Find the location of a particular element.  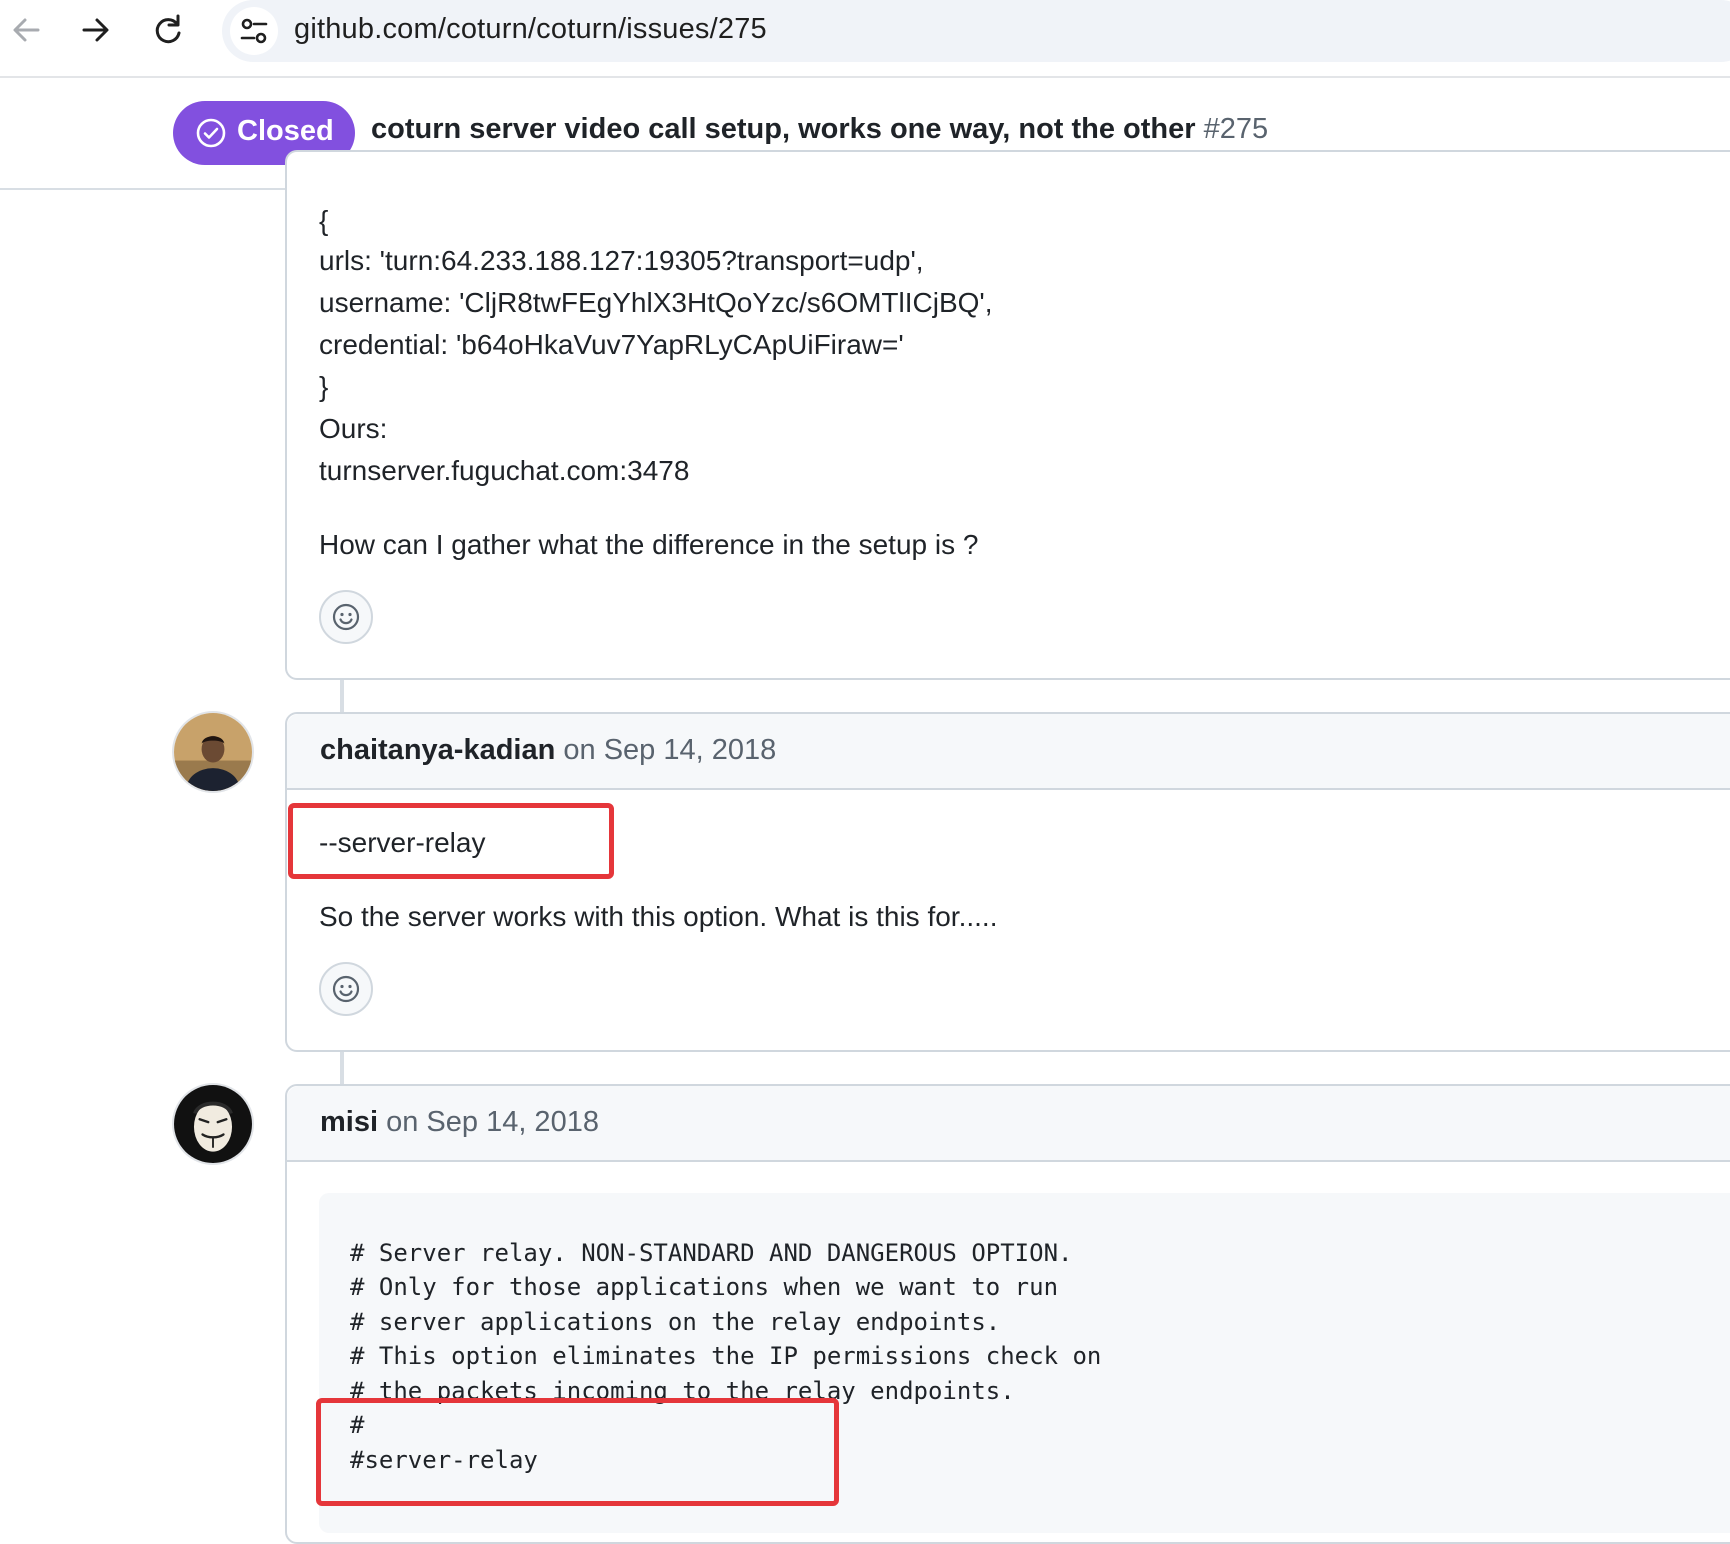

comment-code-line: { is located at coordinates (324, 220).